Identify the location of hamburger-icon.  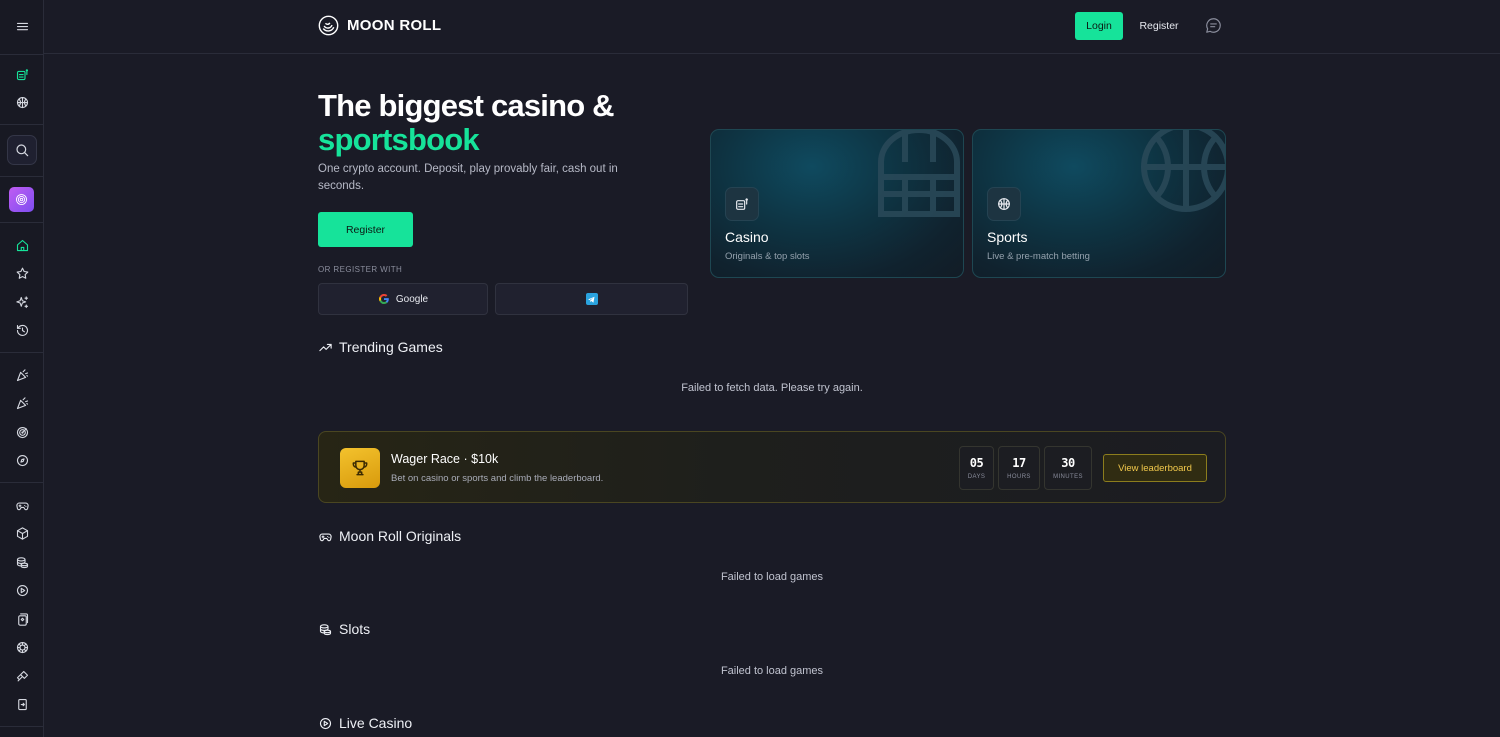
(22, 26).